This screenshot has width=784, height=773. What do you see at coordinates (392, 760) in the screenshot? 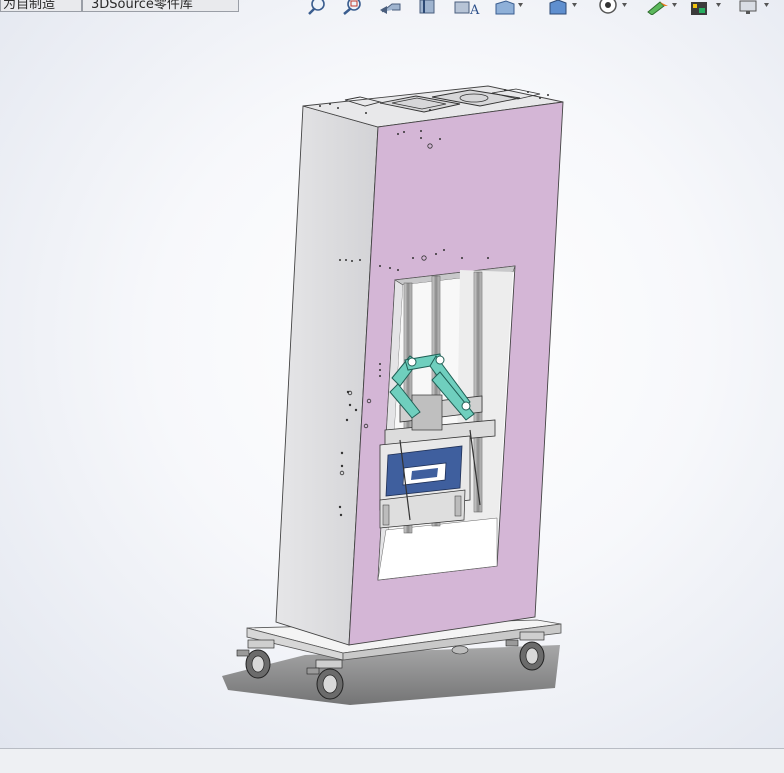
I see `status-bar` at bounding box center [392, 760].